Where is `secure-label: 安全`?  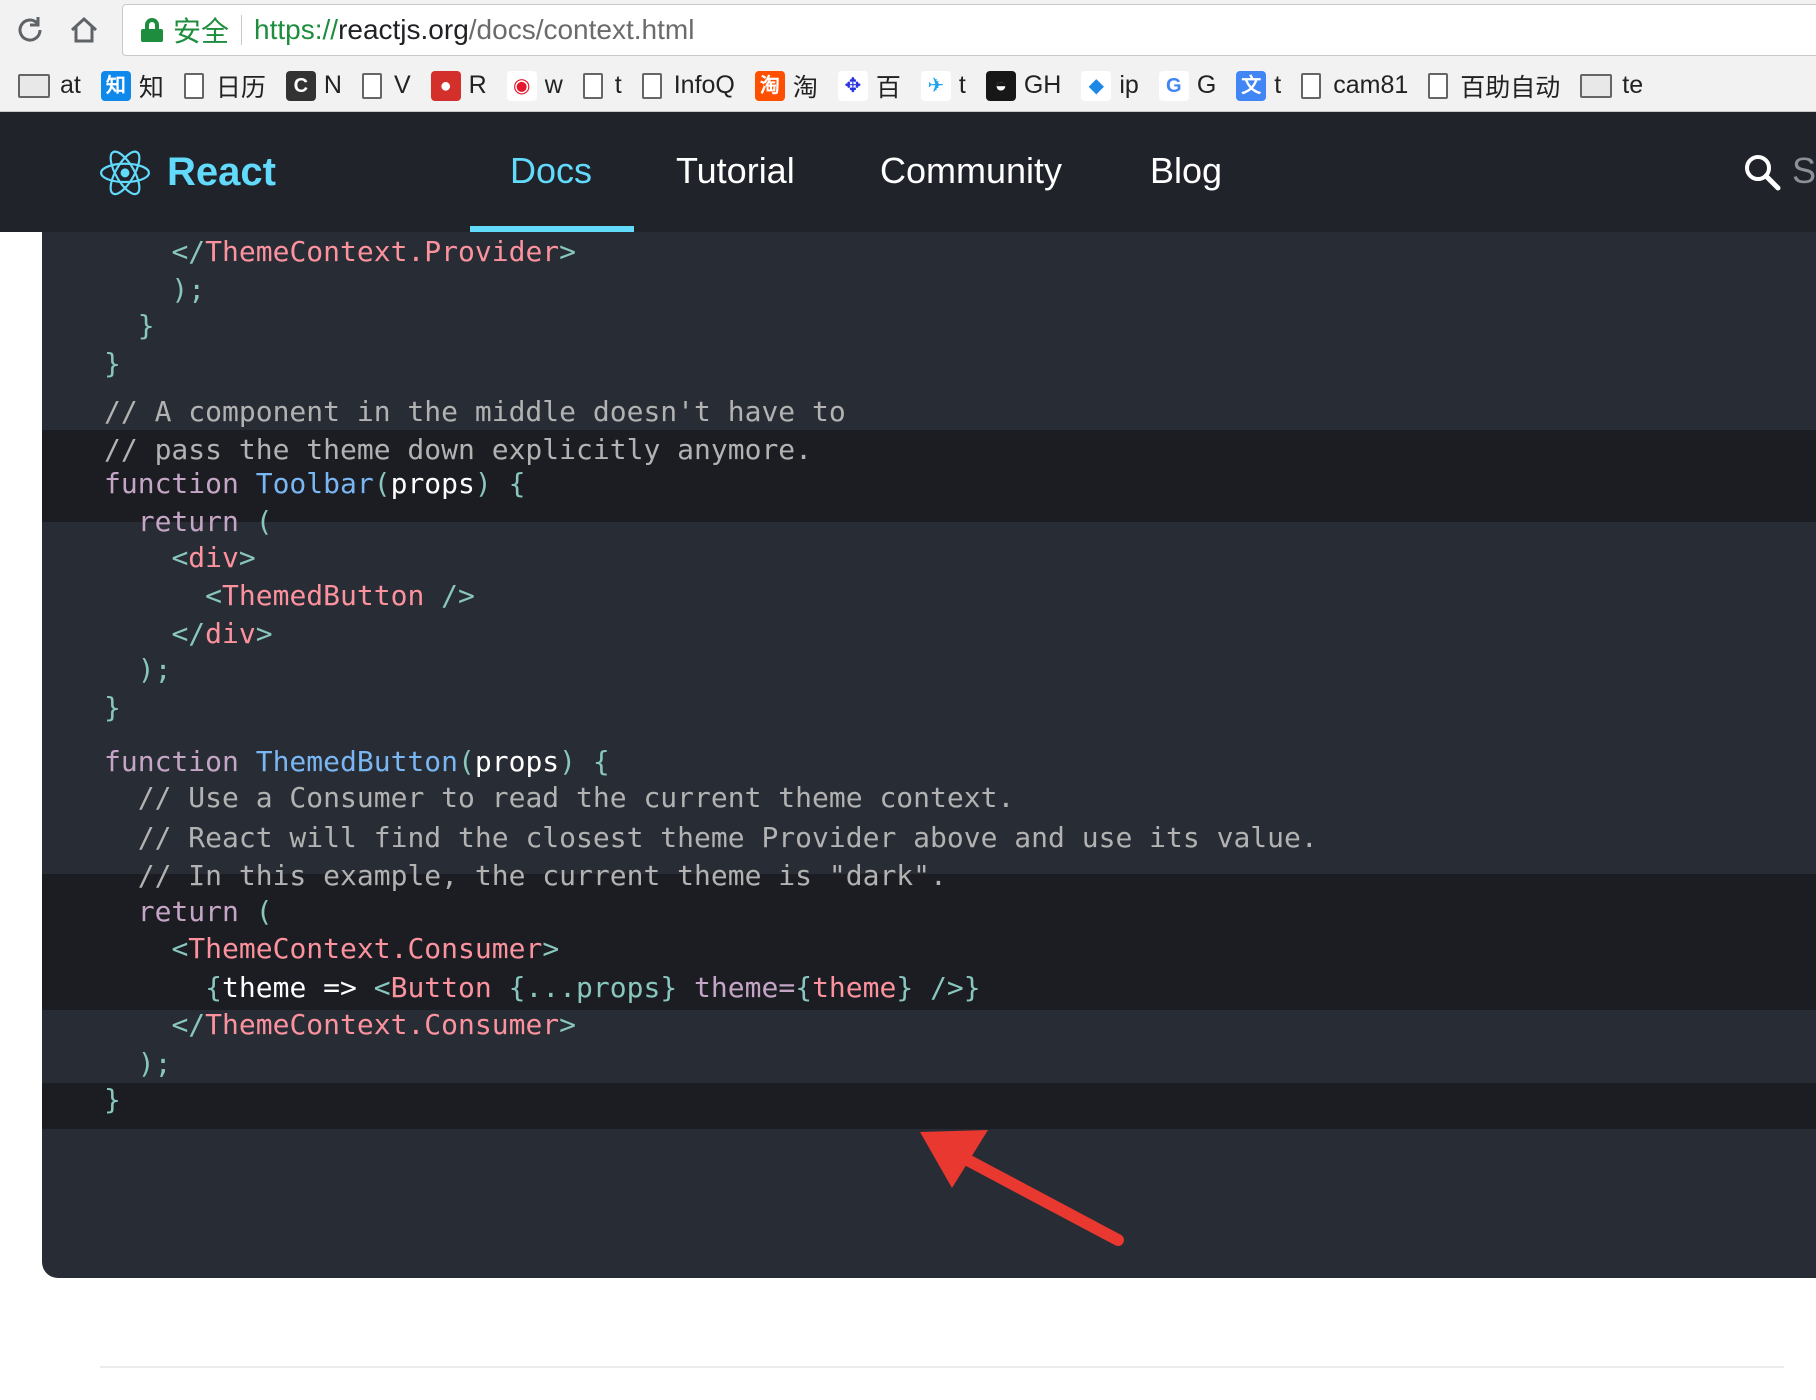 secure-label: 安全 is located at coordinates (201, 31).